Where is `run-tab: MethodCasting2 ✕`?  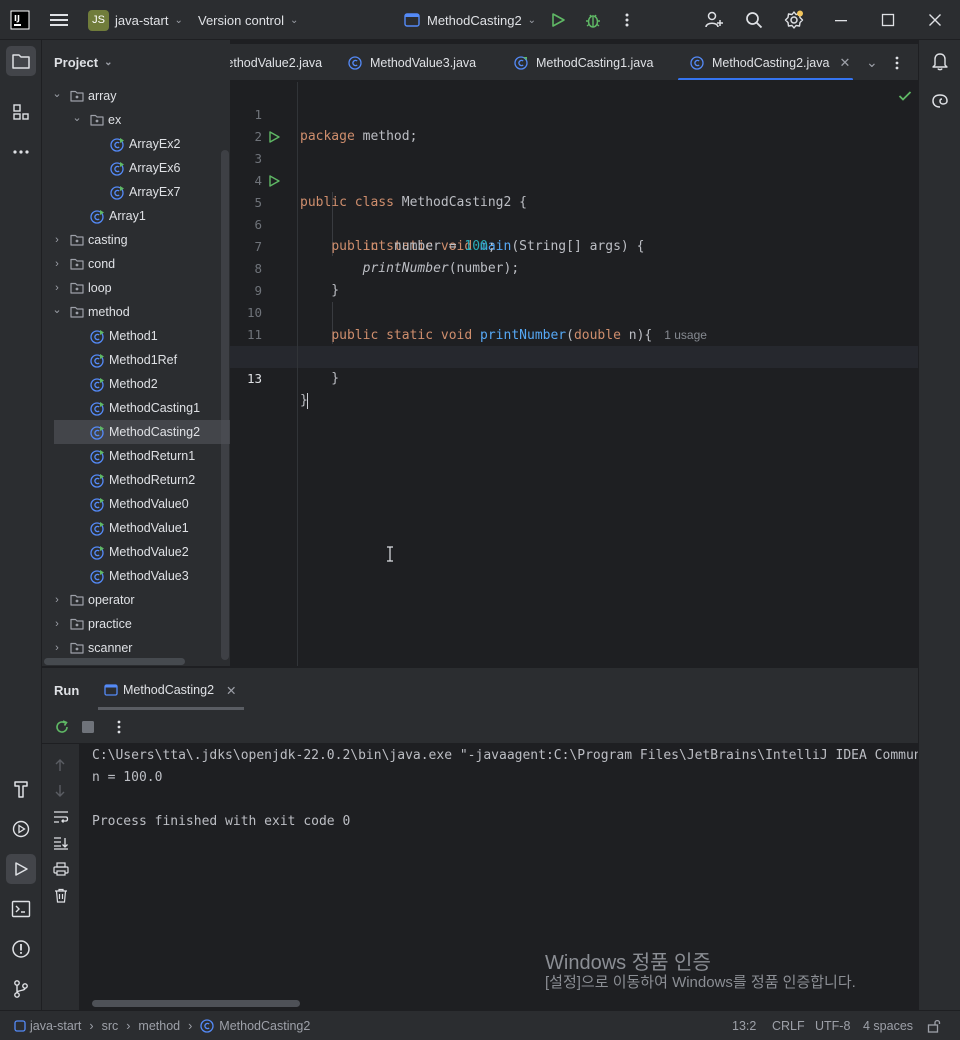
run-tab: MethodCasting2 ✕ is located at coordinates (170, 690).